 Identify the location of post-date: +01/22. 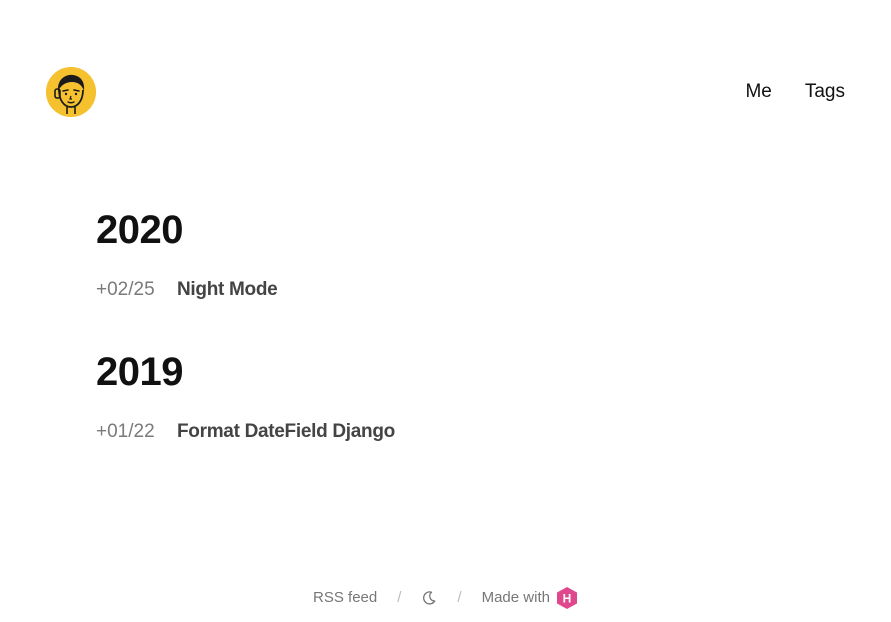
(125, 431).